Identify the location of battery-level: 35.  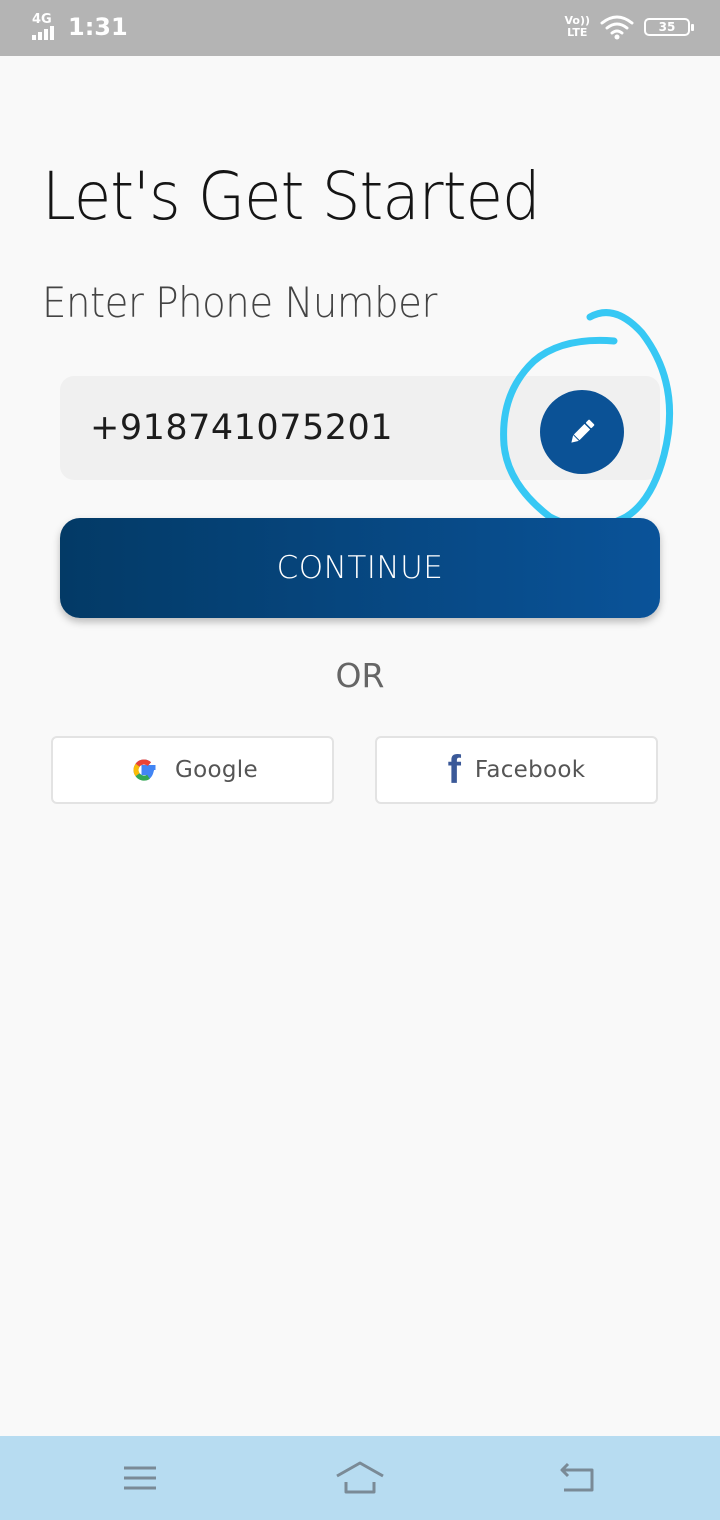
(667, 27).